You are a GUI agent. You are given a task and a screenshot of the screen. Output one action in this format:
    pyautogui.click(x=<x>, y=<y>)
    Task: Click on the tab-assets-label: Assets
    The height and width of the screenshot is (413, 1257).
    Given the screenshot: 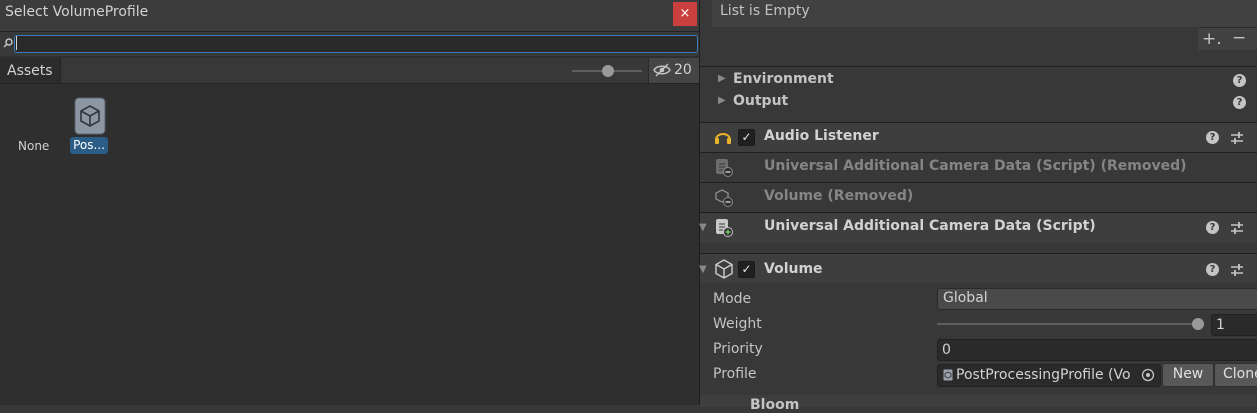 What is the action you would take?
    pyautogui.click(x=30, y=71)
    